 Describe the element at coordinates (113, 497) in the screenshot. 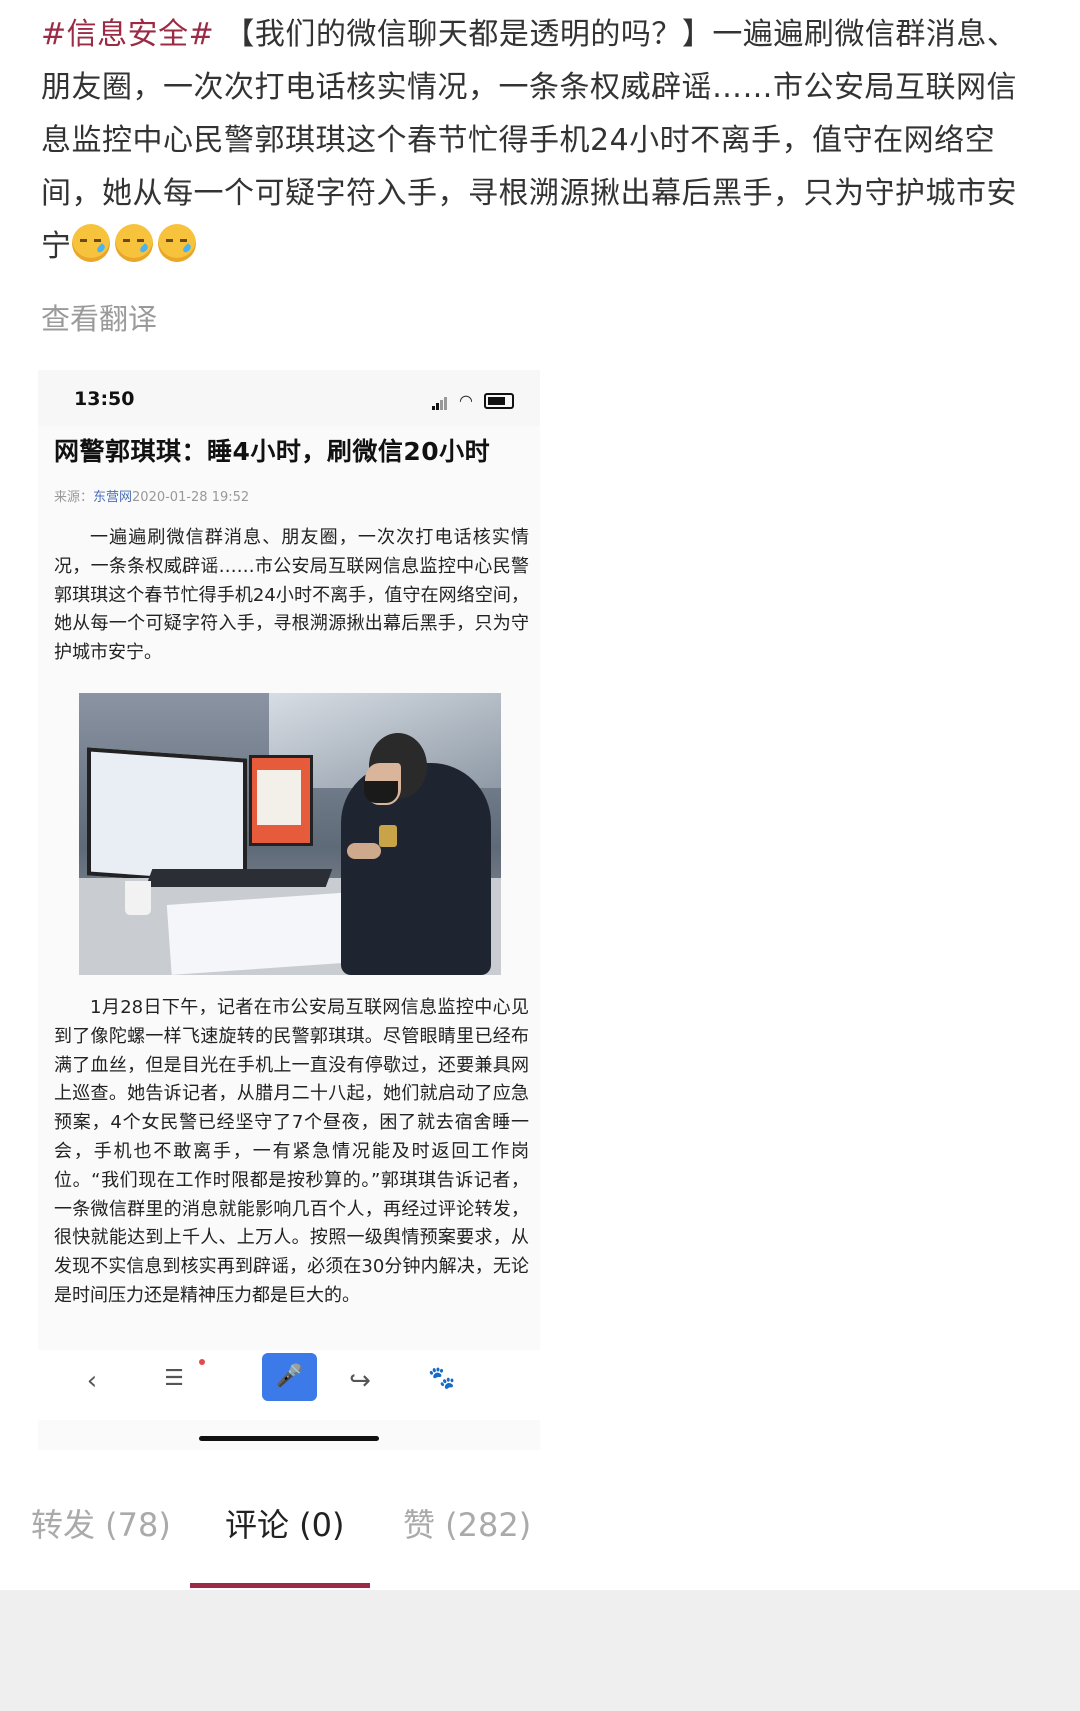

I see `source-name: 东营网` at that location.